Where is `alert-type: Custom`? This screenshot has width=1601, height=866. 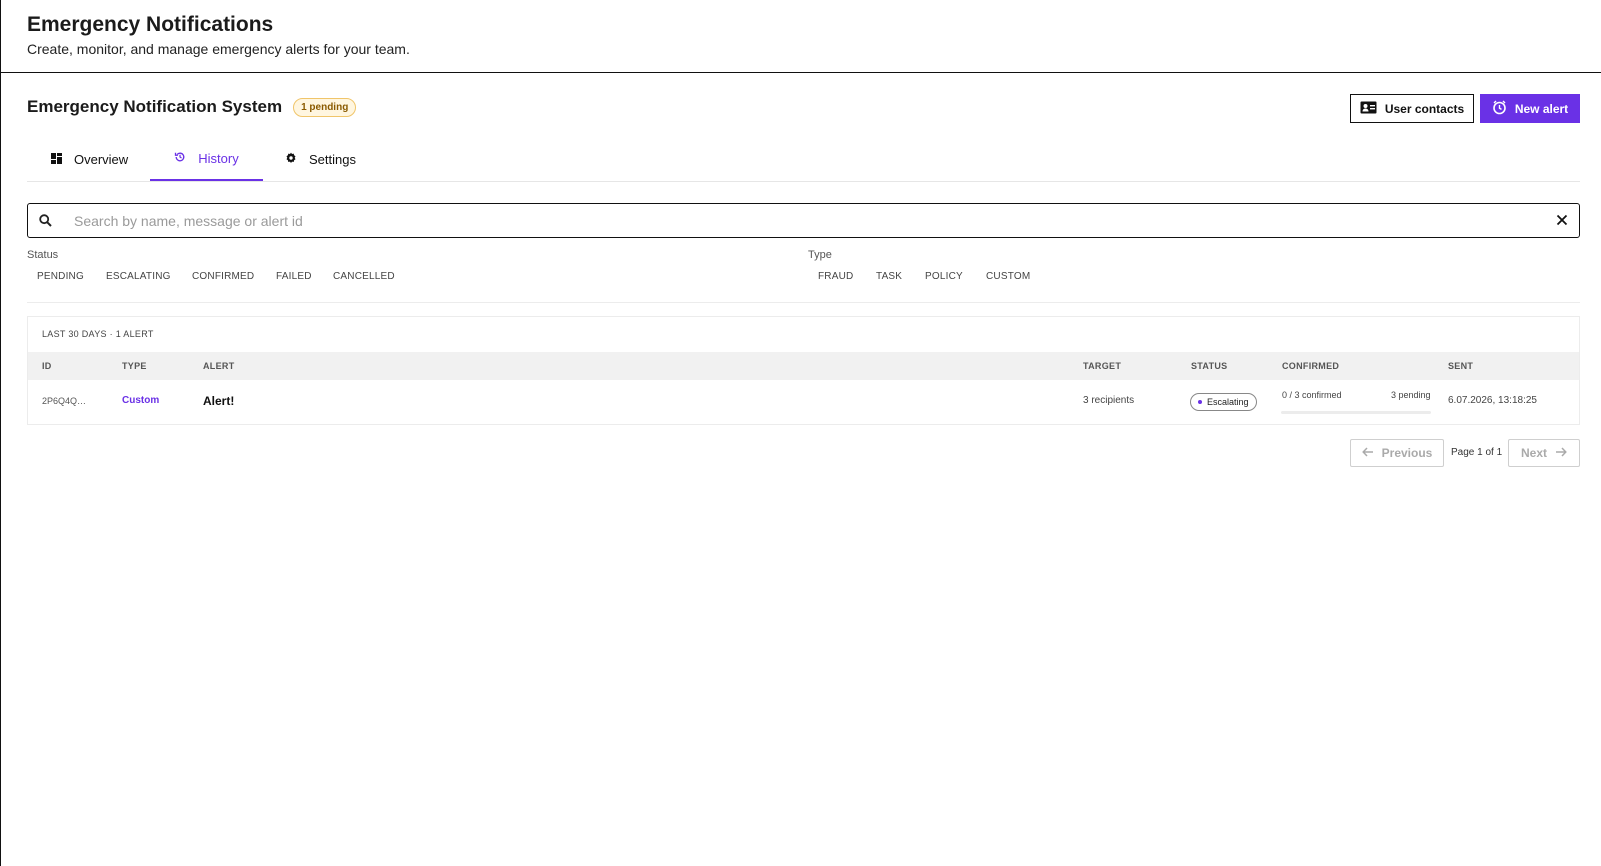
alert-type: Custom is located at coordinates (140, 400).